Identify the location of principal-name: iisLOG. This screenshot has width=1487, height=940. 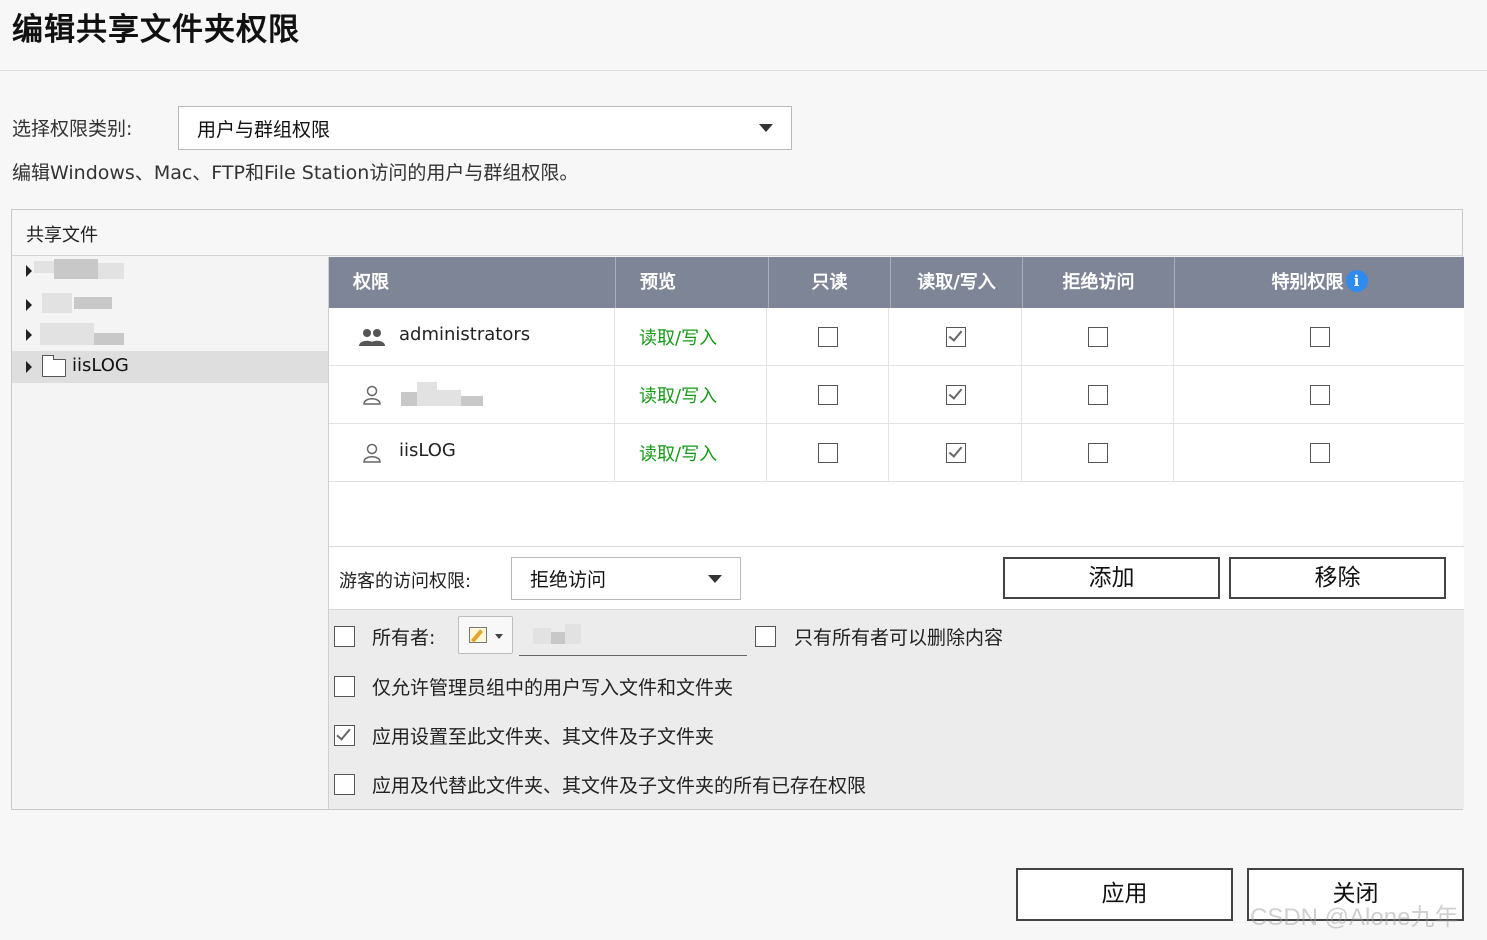
(427, 450).